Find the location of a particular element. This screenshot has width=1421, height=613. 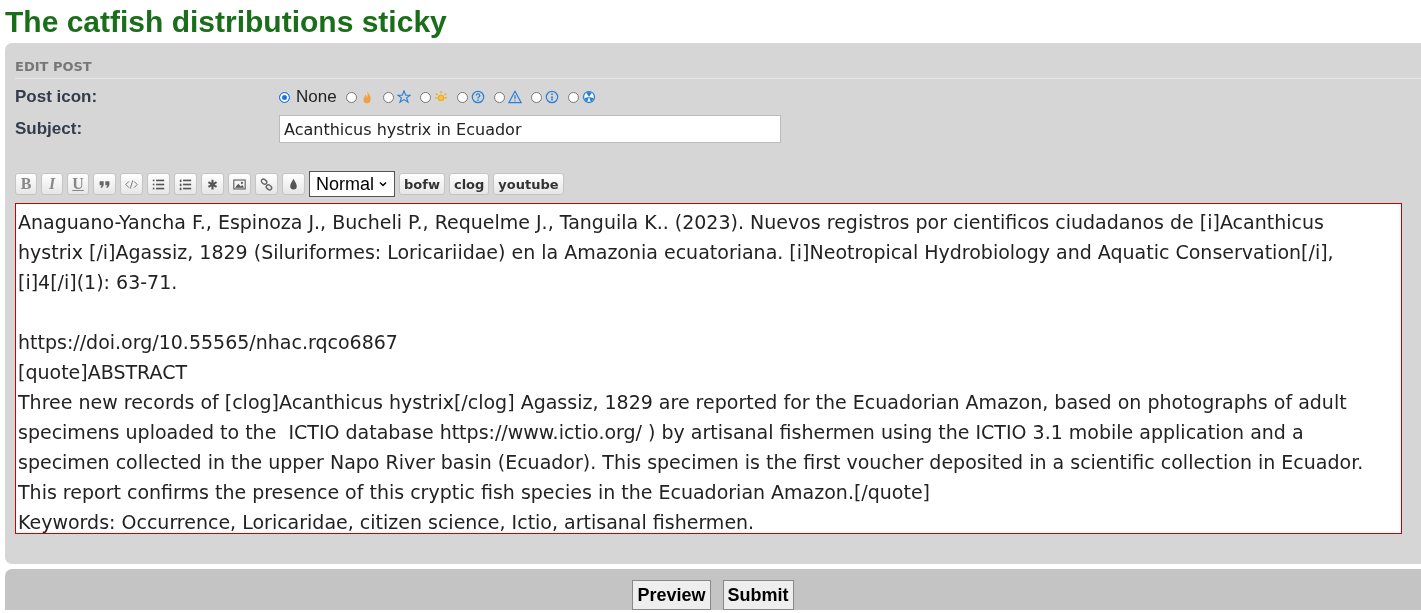

message-line: [i]4[/i](1): 63-71. is located at coordinates (98, 282).